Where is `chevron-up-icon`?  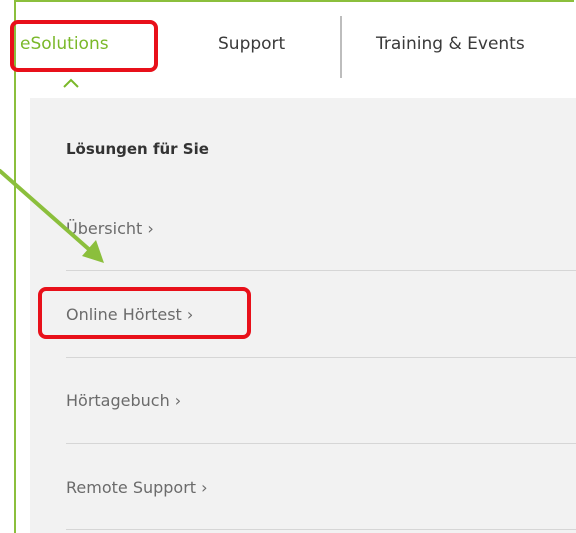 chevron-up-icon is located at coordinates (71, 83).